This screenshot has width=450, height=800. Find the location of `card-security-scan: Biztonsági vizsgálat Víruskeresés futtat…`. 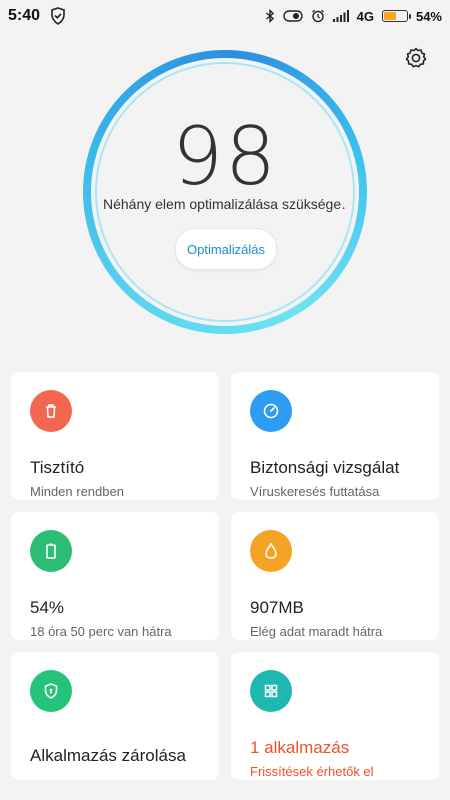

card-security-scan: Biztonsági vizsgálat Víruskeresés futtat… is located at coordinates (335, 436).